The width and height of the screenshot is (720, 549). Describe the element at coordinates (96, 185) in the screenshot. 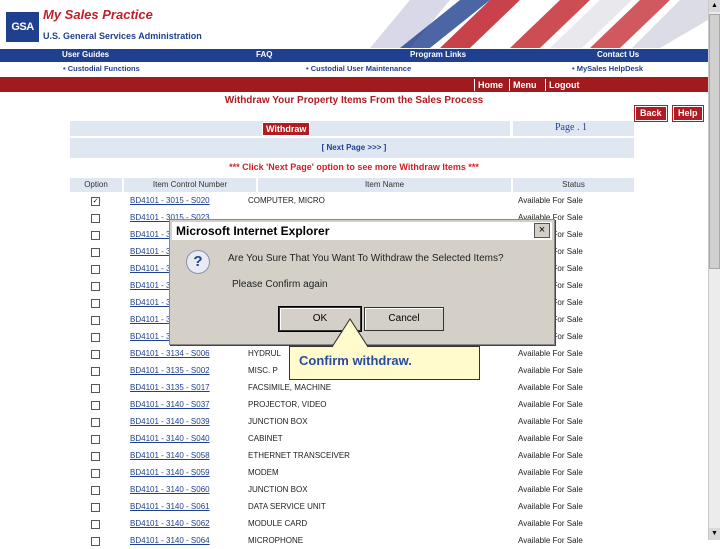

I see `col-option: Option` at that location.